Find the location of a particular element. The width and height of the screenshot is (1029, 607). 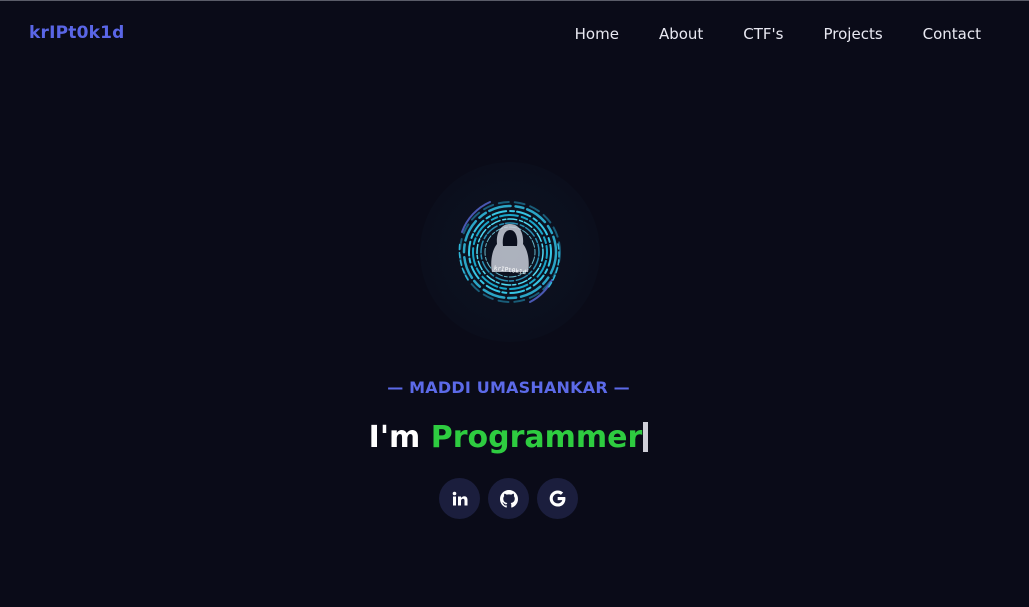

linkedin-icon is located at coordinates (459, 498).